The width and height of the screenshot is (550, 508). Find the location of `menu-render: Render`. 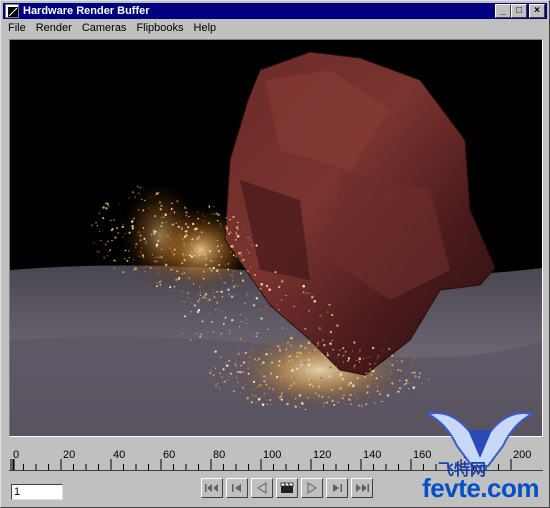

menu-render: Render is located at coordinates (54, 28).